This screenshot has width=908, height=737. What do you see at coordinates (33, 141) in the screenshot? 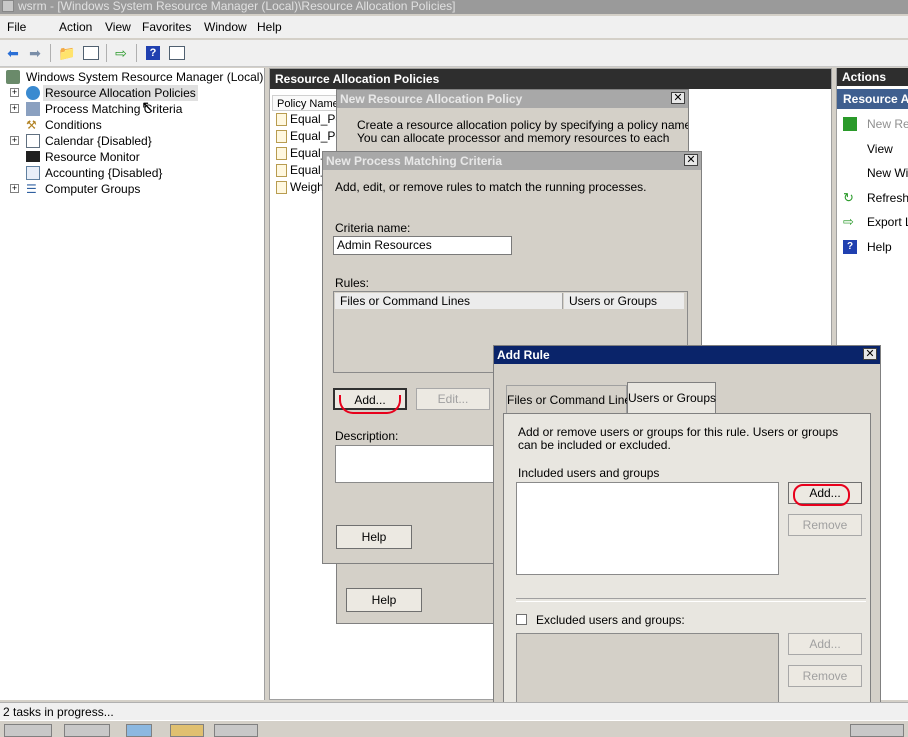
I see `calendar-icon` at bounding box center [33, 141].